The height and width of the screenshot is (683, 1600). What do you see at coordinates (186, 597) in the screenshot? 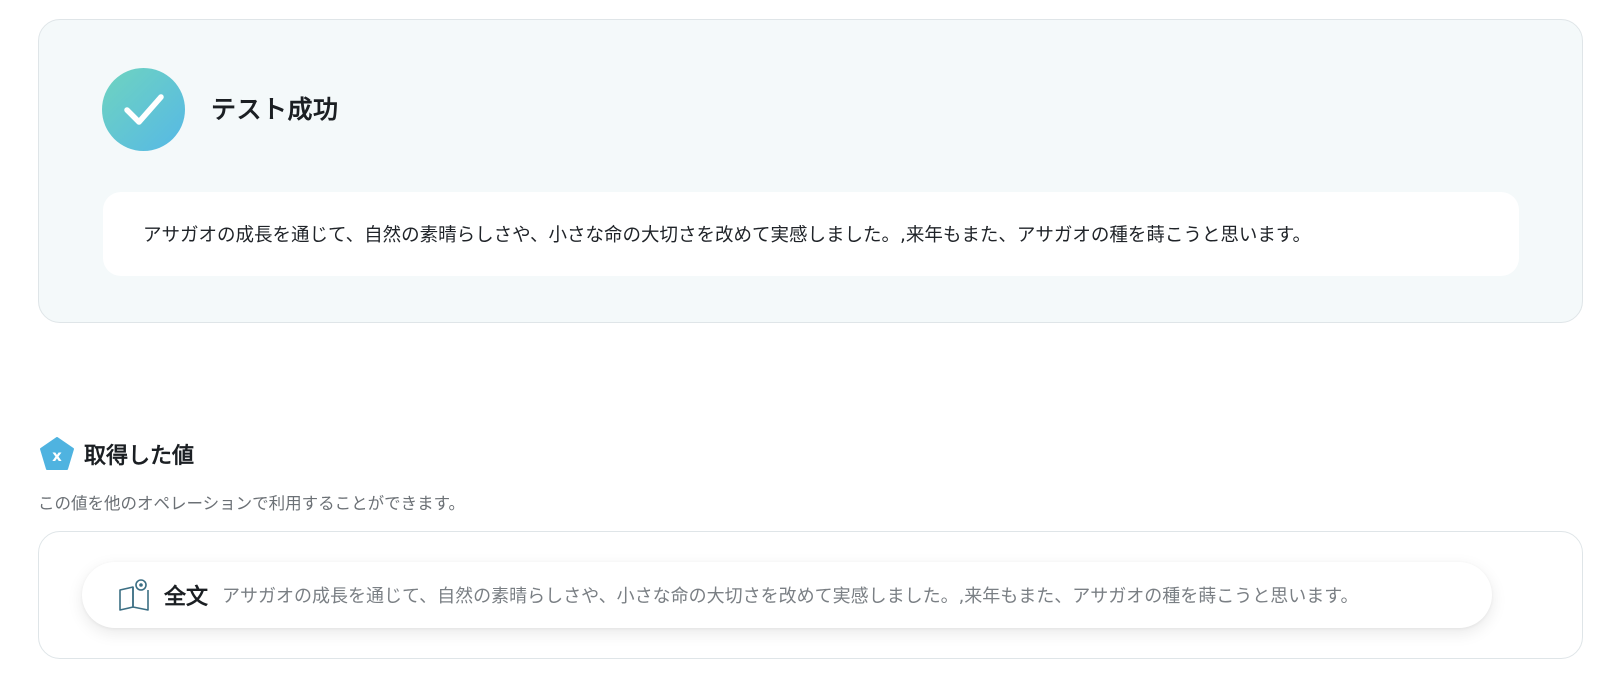
I see `value-label: 全文` at bounding box center [186, 597].